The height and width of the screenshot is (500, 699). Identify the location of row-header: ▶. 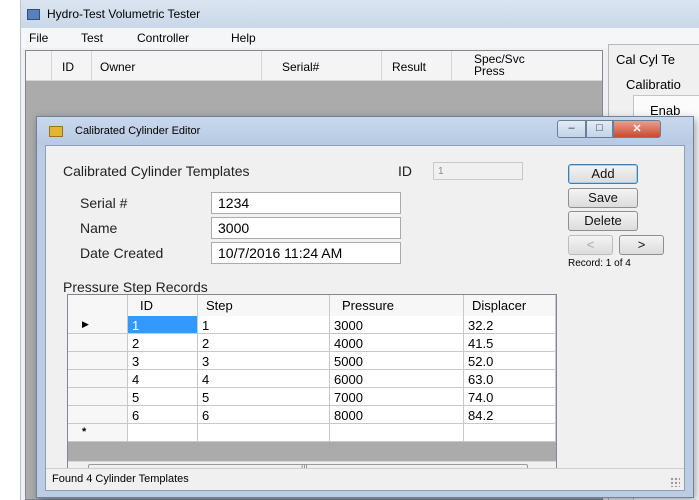
(98, 325).